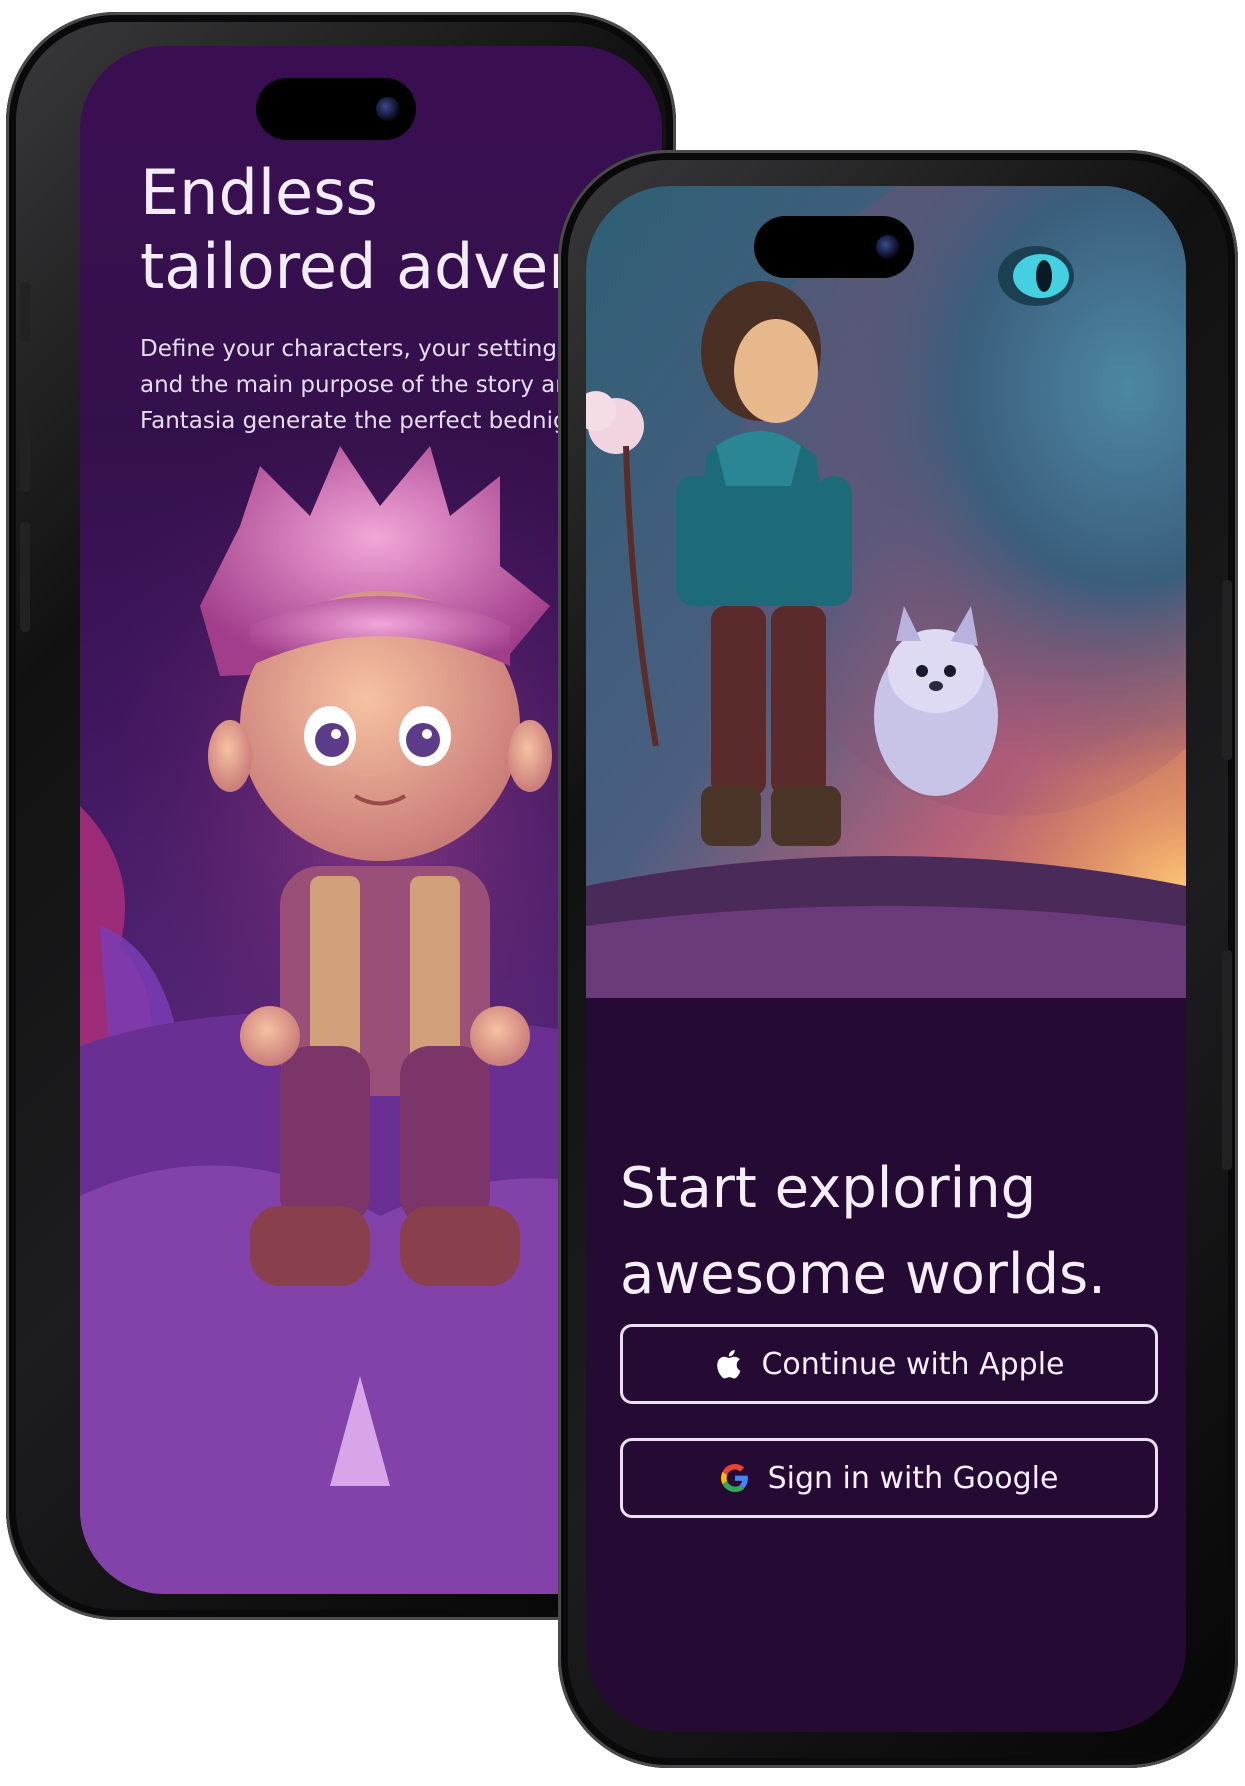 The image size is (1245, 1786). I want to click on continue-with-apple-label: Continue with Apple, so click(913, 1364).